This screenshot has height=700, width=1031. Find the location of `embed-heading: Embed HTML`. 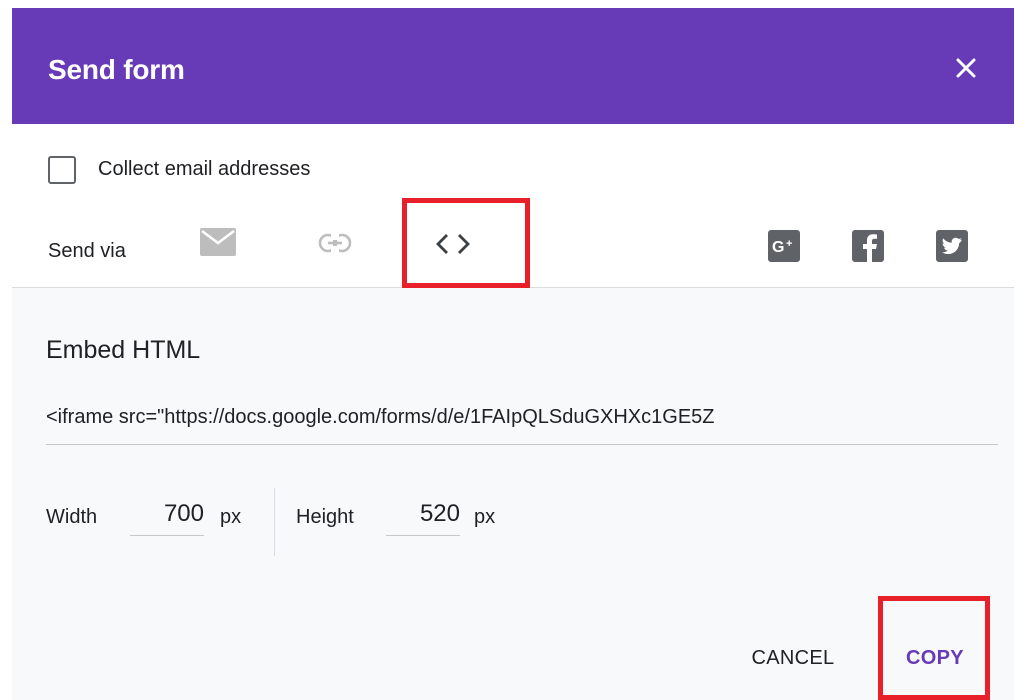

embed-heading: Embed HTML is located at coordinates (123, 350).